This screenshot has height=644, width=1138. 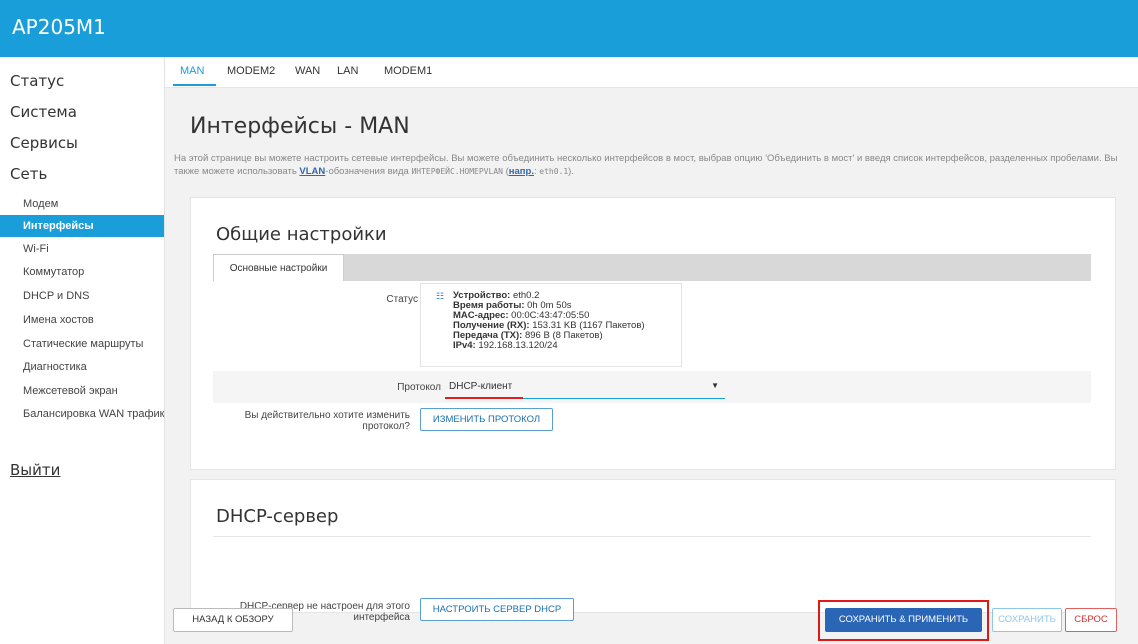 I want to click on top-bar: AP205M1, so click(x=569, y=28).